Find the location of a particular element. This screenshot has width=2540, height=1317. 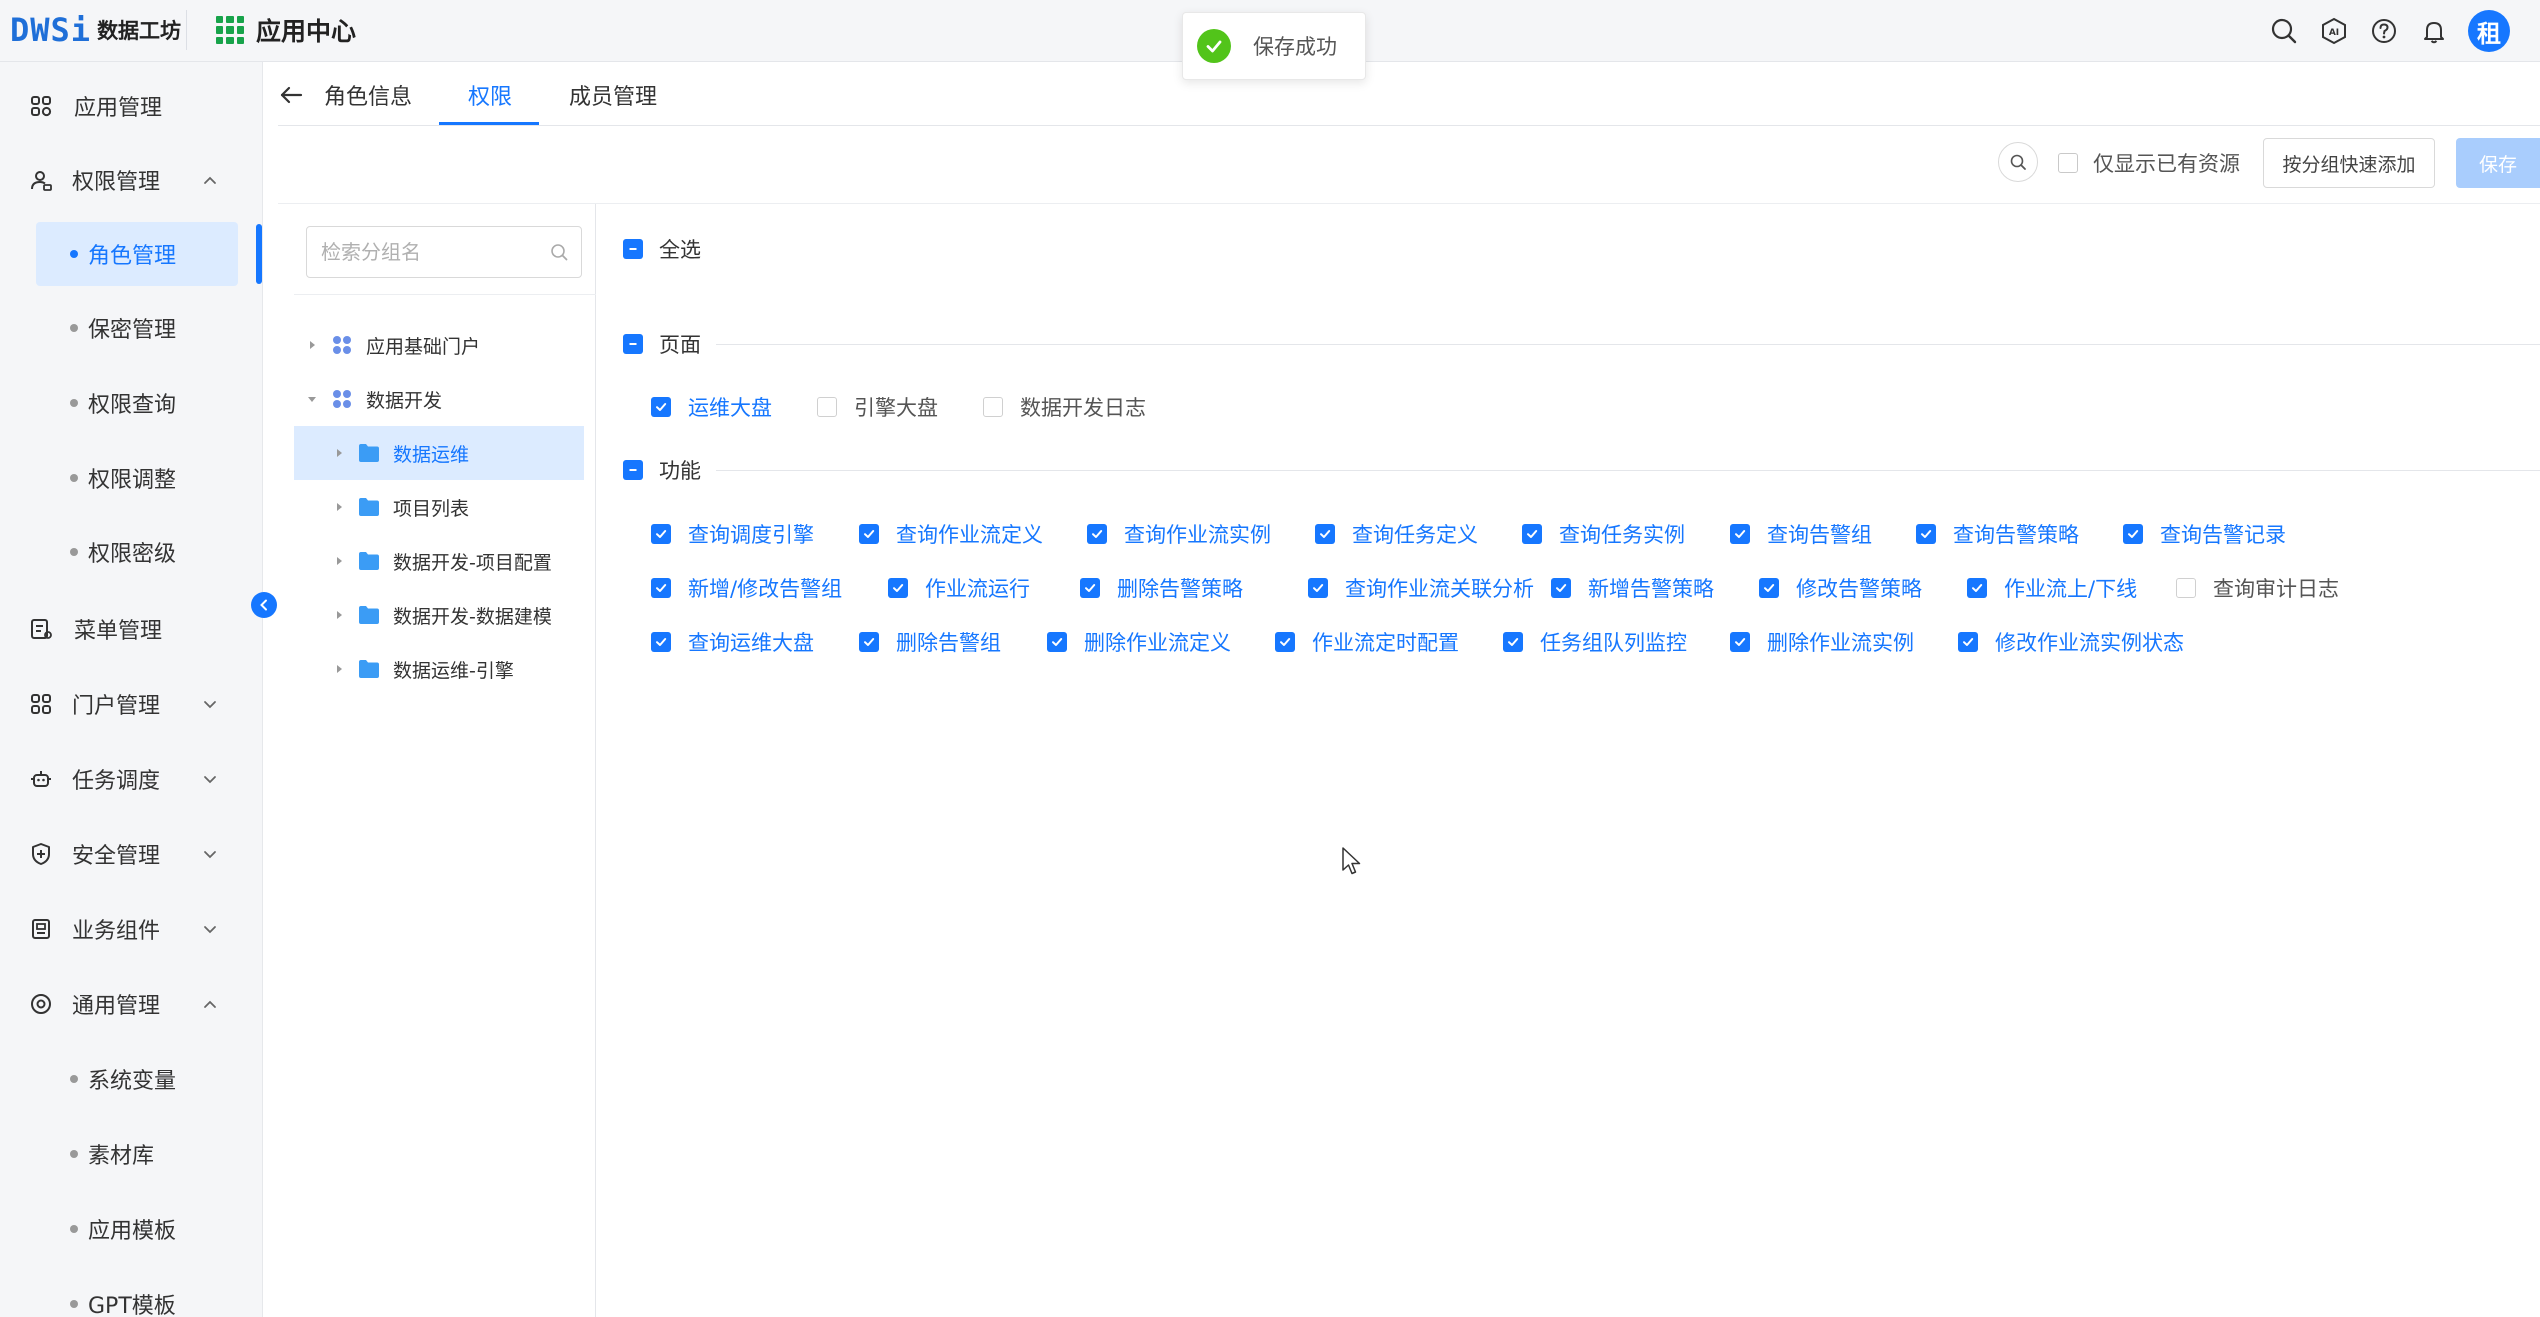

function-permission-item: 新增/修改告警组 is located at coordinates (746, 588).